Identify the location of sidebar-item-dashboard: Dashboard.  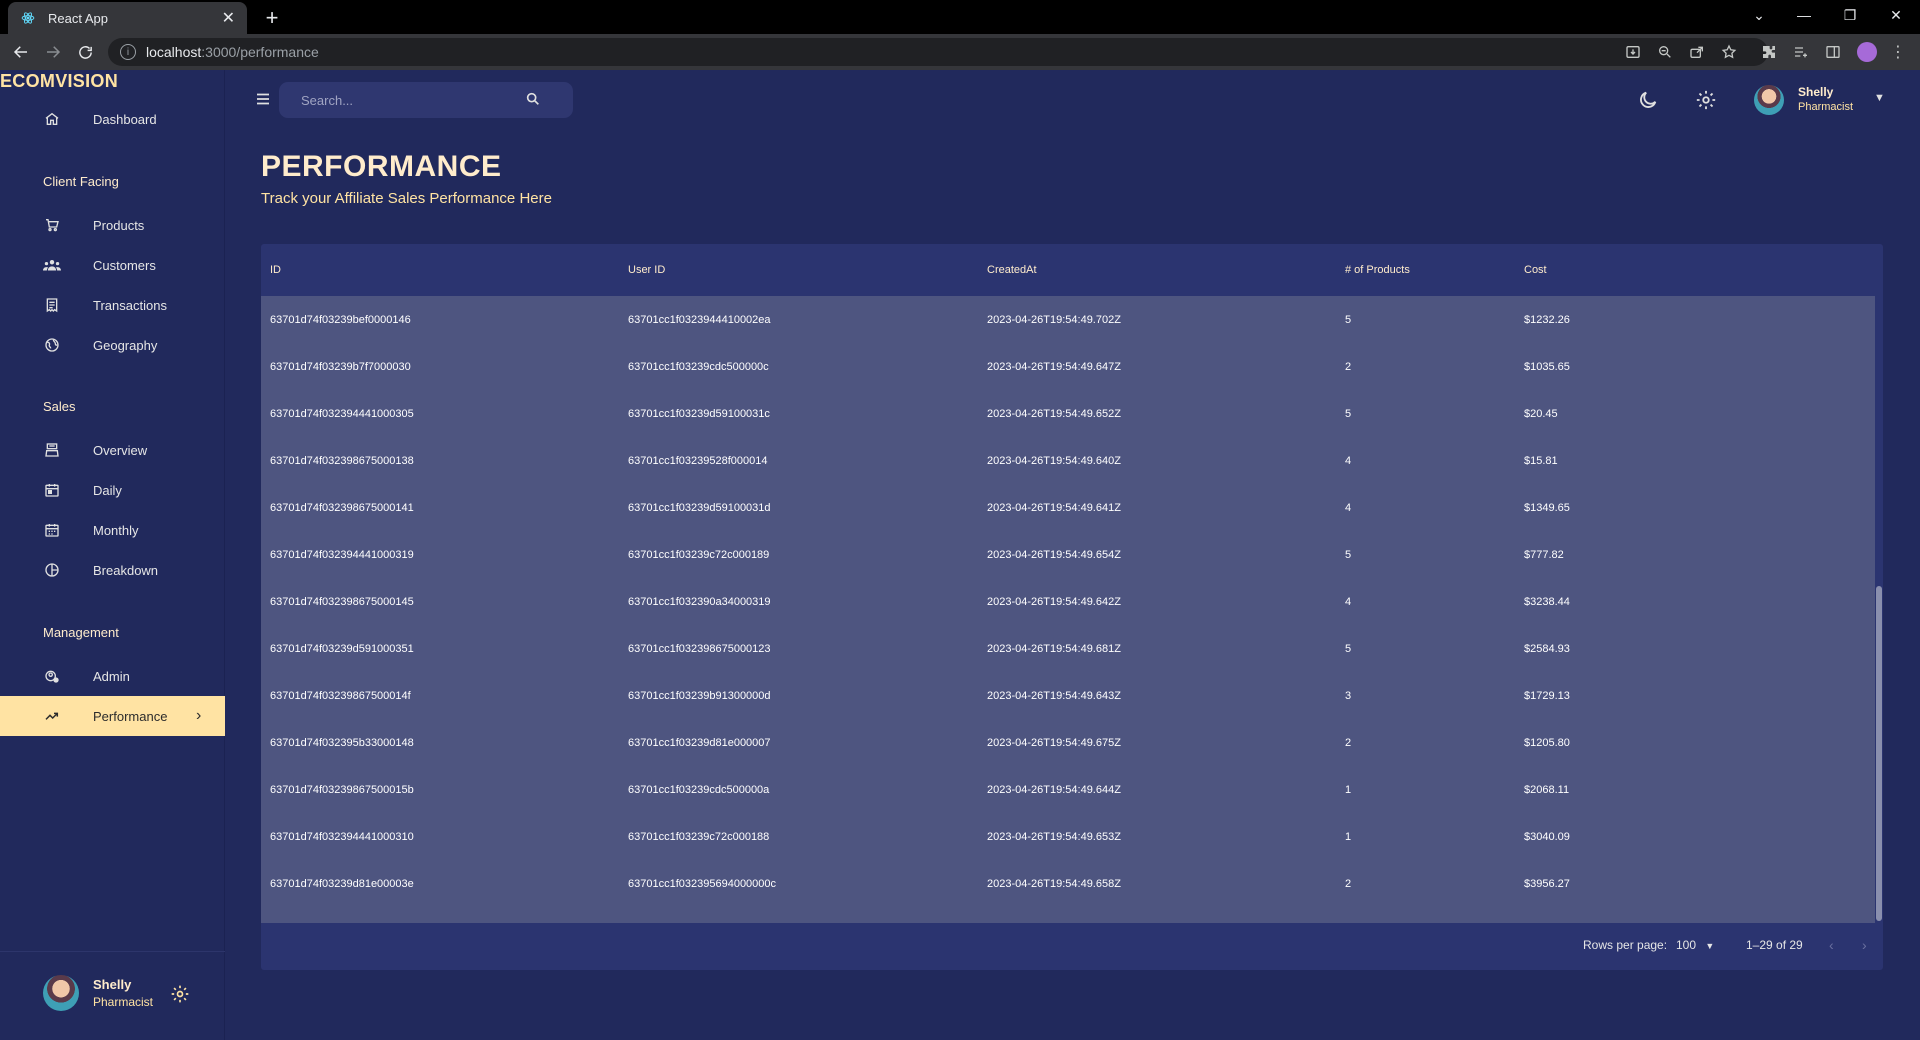
(112, 119).